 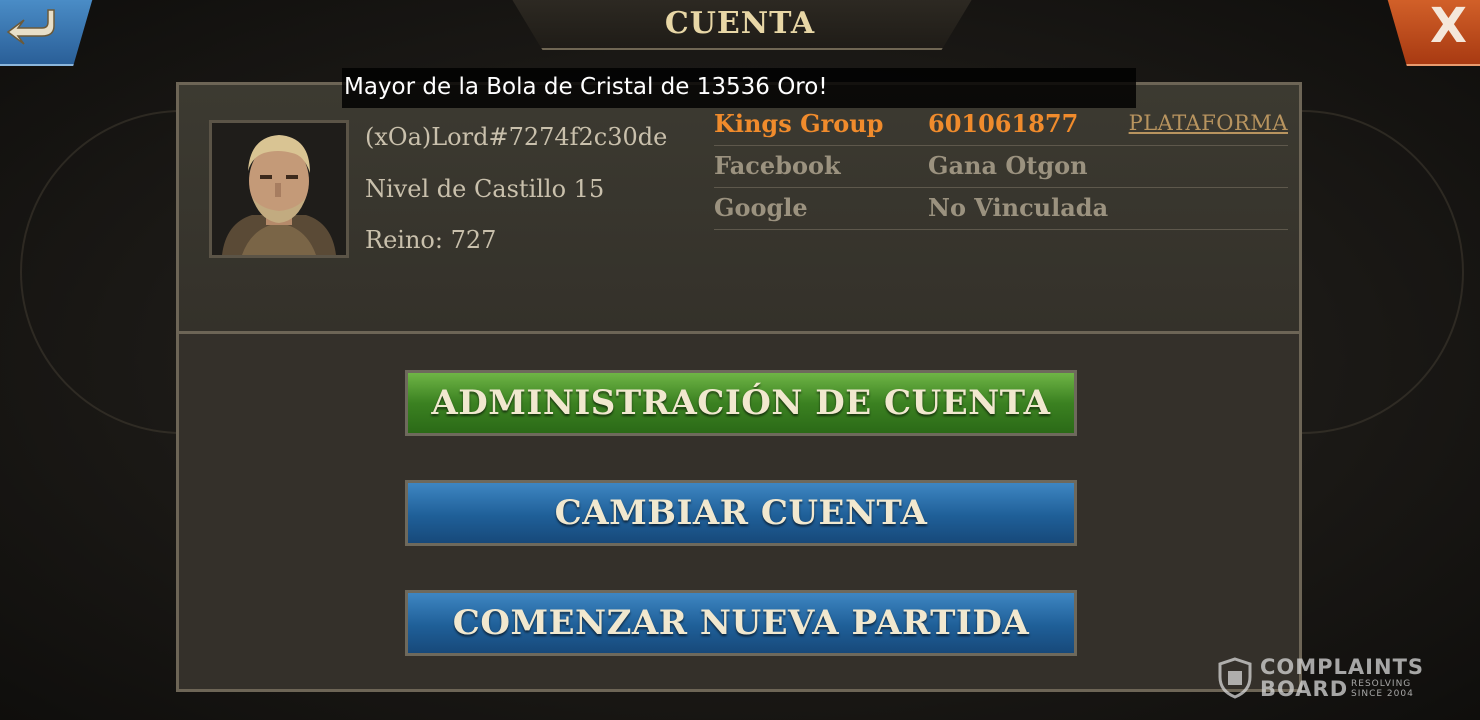 What do you see at coordinates (431, 240) in the screenshot?
I see `kingdom: Reino: 727` at bounding box center [431, 240].